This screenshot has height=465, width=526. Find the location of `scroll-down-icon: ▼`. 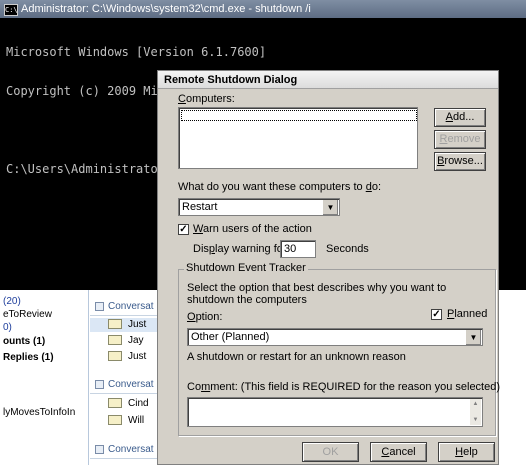

scroll-down-icon: ▼ is located at coordinates (475, 420).